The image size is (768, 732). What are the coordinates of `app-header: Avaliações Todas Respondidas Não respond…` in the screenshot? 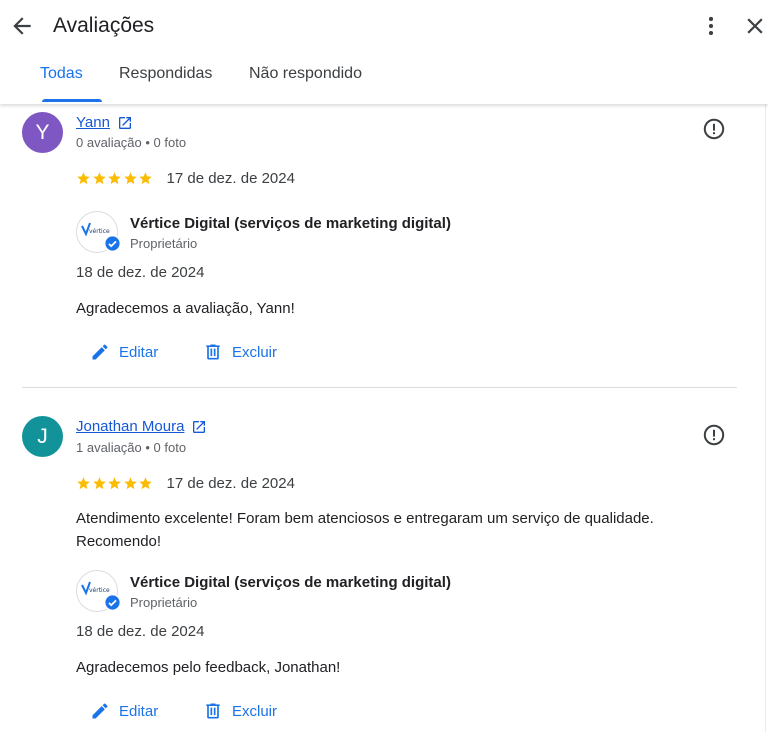 It's located at (384, 52).